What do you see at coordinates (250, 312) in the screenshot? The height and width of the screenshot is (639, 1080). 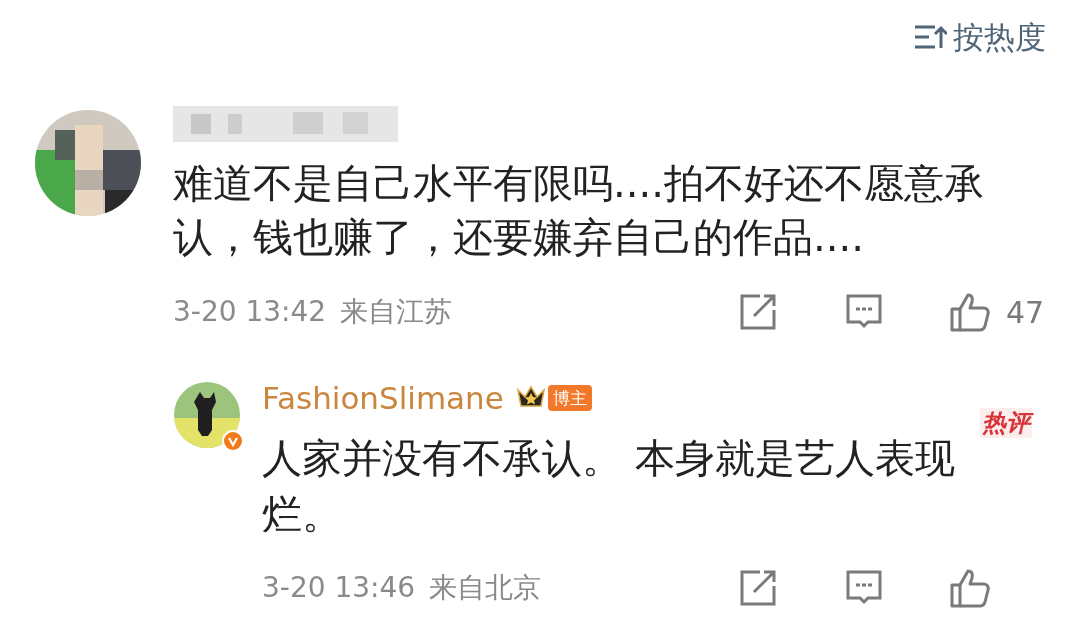 I see `comment-time: 3-20 13:42` at bounding box center [250, 312].